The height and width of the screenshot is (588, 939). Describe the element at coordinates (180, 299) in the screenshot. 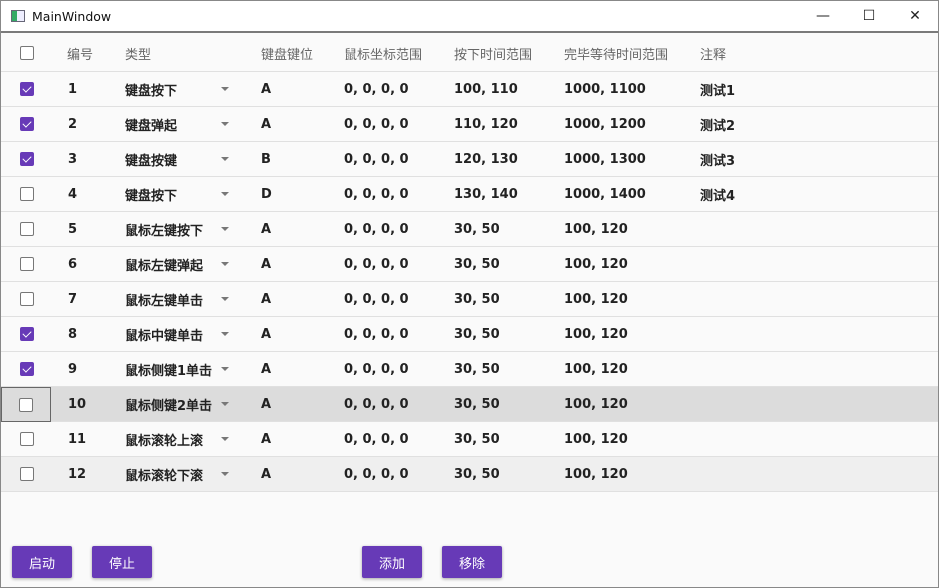

I see `type-dropdown: 鼠标左键单击` at that location.